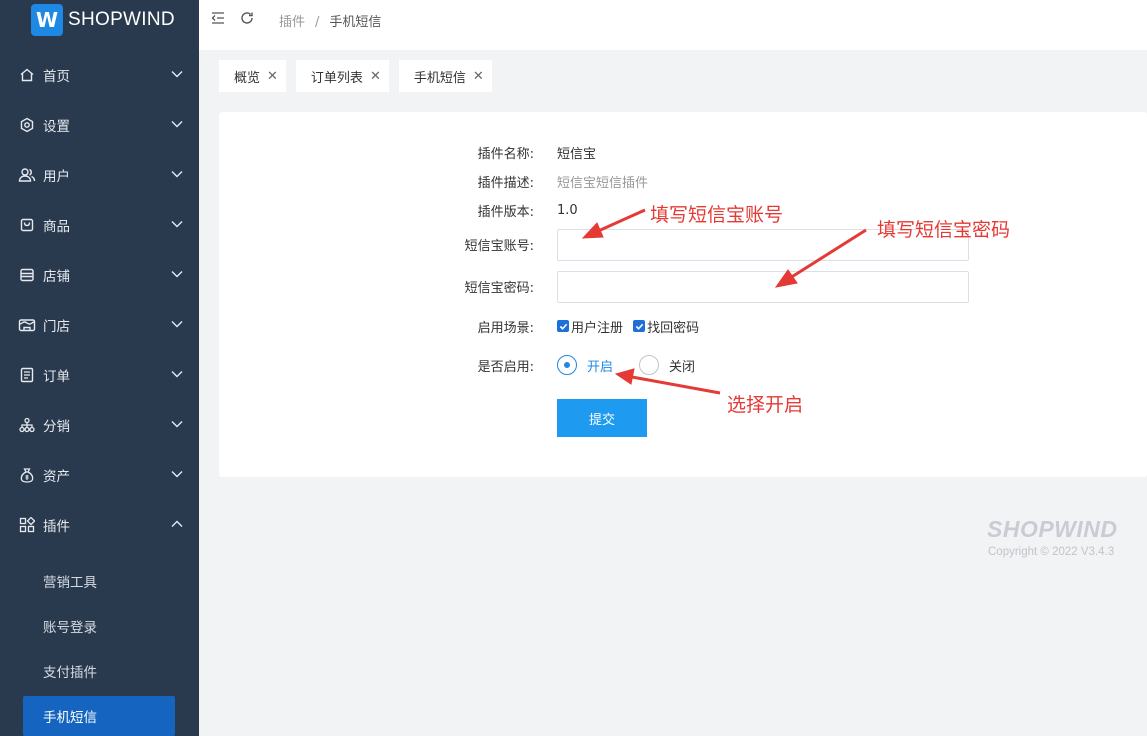 Image resolution: width=1147 pixels, height=736 pixels. What do you see at coordinates (673, 328) in the screenshot?
I see `scene-reset-password-label: 找回密码` at bounding box center [673, 328].